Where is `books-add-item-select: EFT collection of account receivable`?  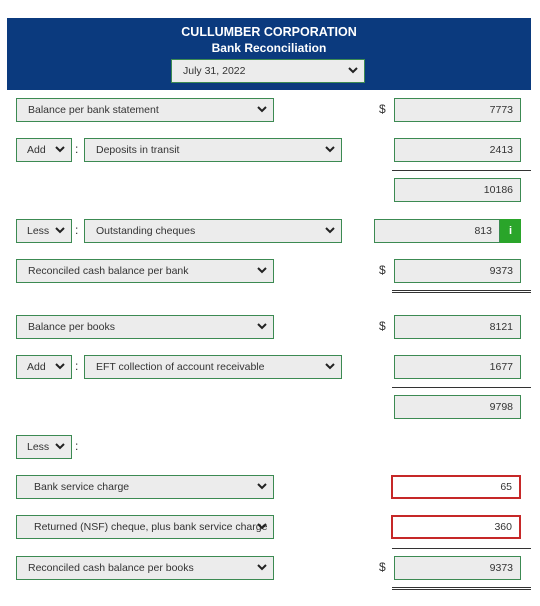
books-add-item-select: EFT collection of account receivable is located at coordinates (213, 367).